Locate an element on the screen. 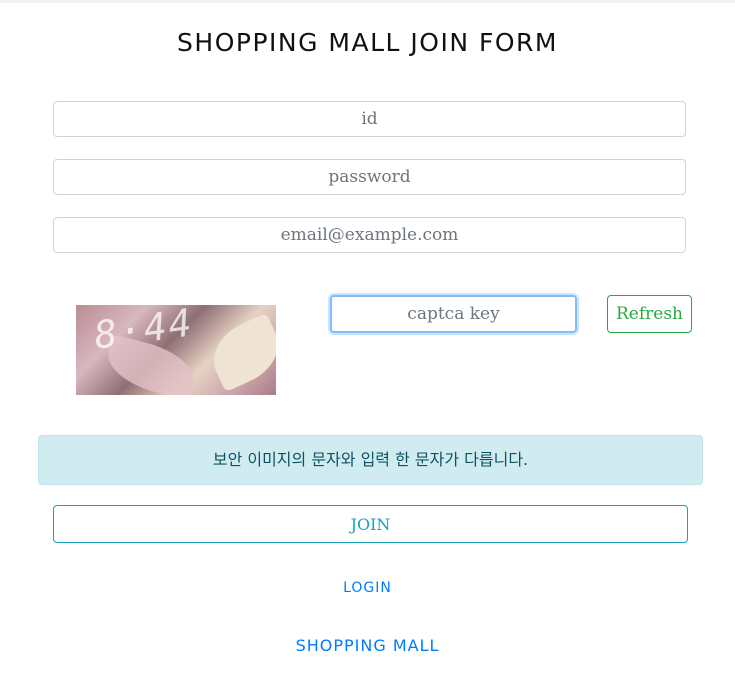 This screenshot has width=735, height=699. captcha-image: 8·44 is located at coordinates (176, 350).